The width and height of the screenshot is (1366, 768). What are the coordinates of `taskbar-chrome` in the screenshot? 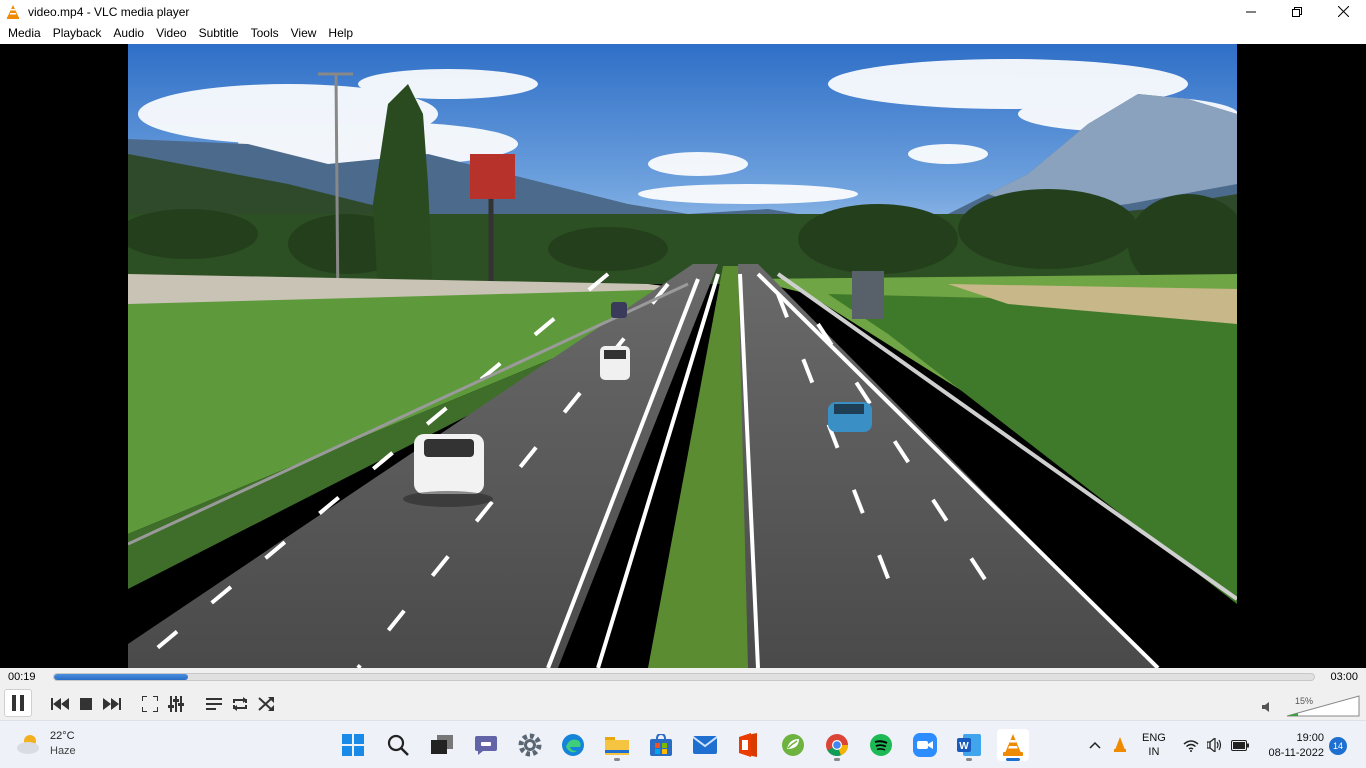 It's located at (837, 745).